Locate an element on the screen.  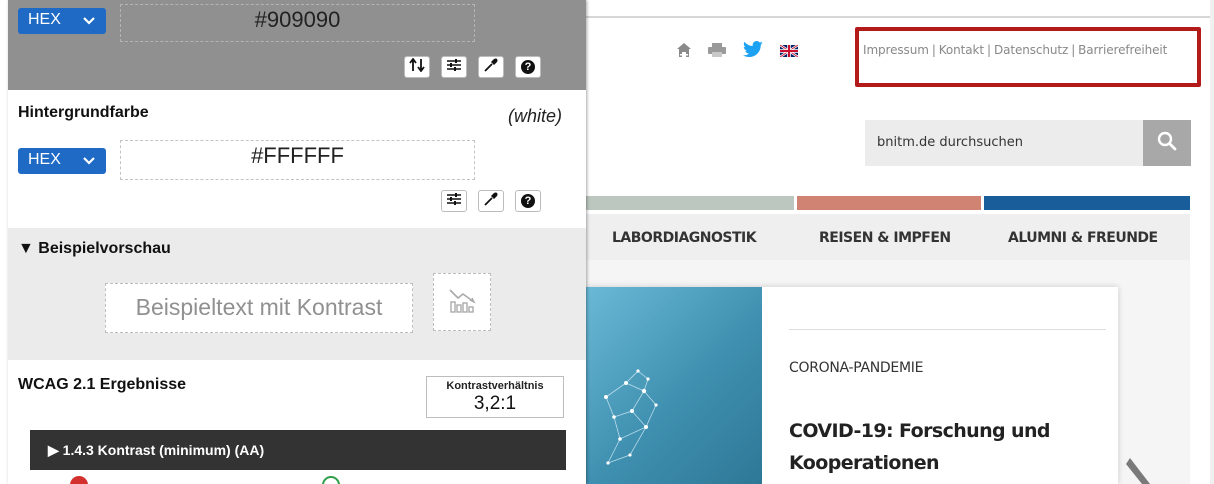
swap-colors-button is located at coordinates (417, 67).